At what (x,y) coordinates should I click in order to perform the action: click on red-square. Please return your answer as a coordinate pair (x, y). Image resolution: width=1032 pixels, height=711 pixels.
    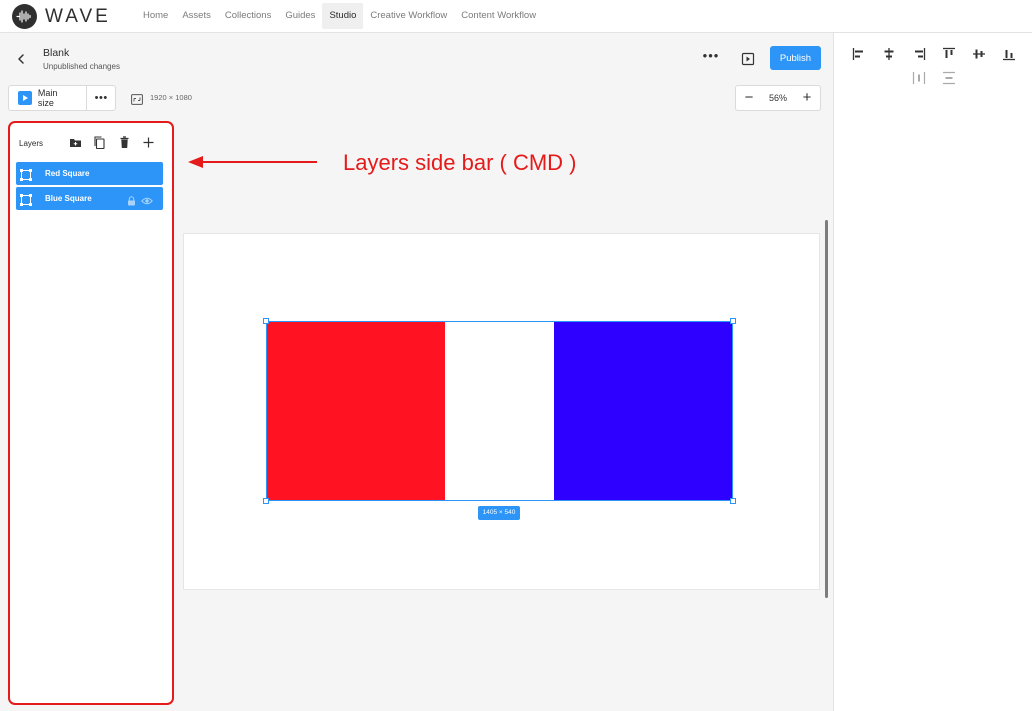
    Looking at the image, I should click on (355, 411).